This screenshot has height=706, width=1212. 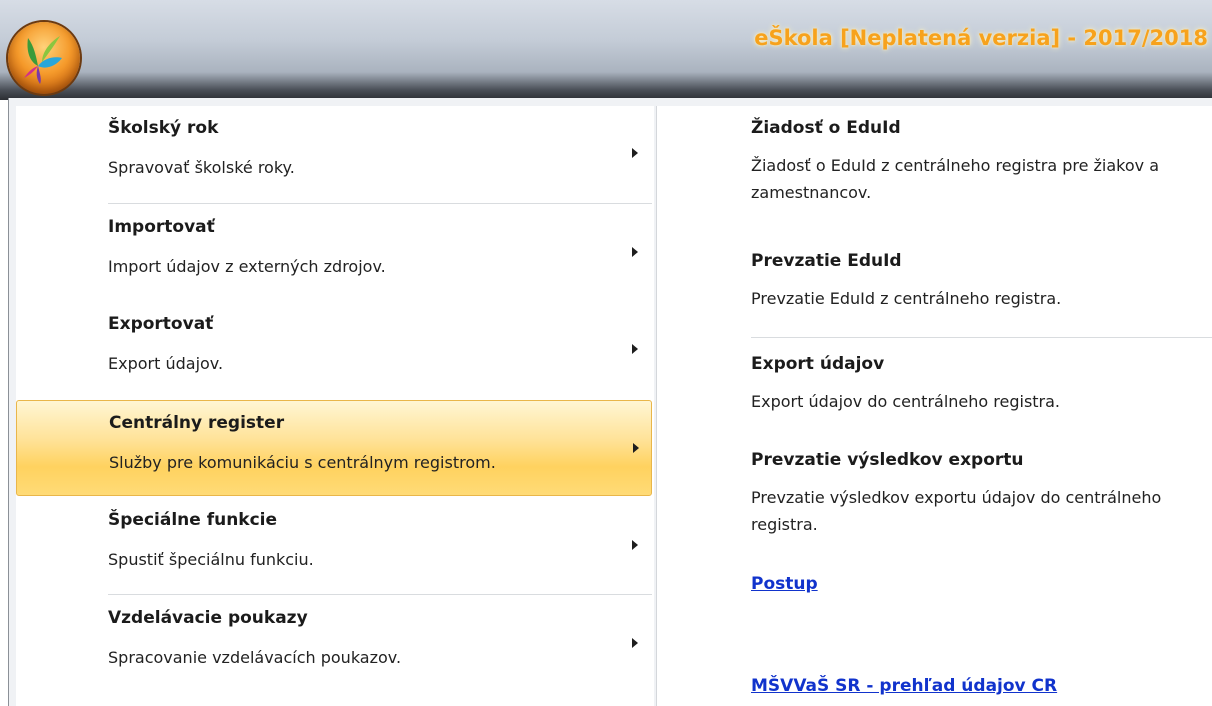 What do you see at coordinates (163, 128) in the screenshot?
I see `menu-item-title: Školský rok` at bounding box center [163, 128].